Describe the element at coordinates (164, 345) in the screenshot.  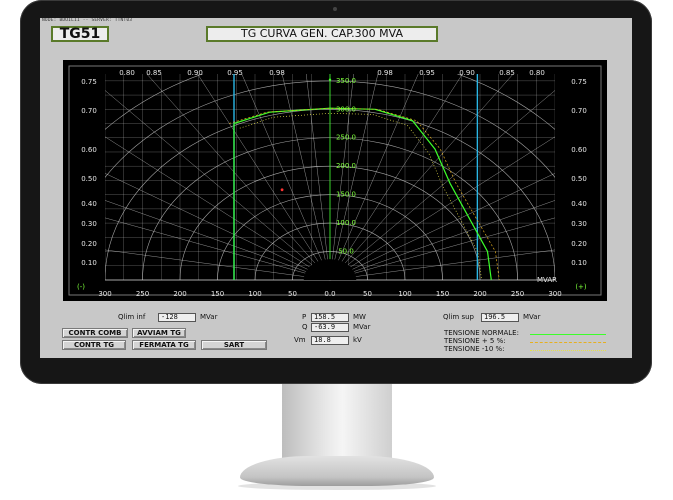
I see `fermata-tg-button: FERMATA TG` at that location.